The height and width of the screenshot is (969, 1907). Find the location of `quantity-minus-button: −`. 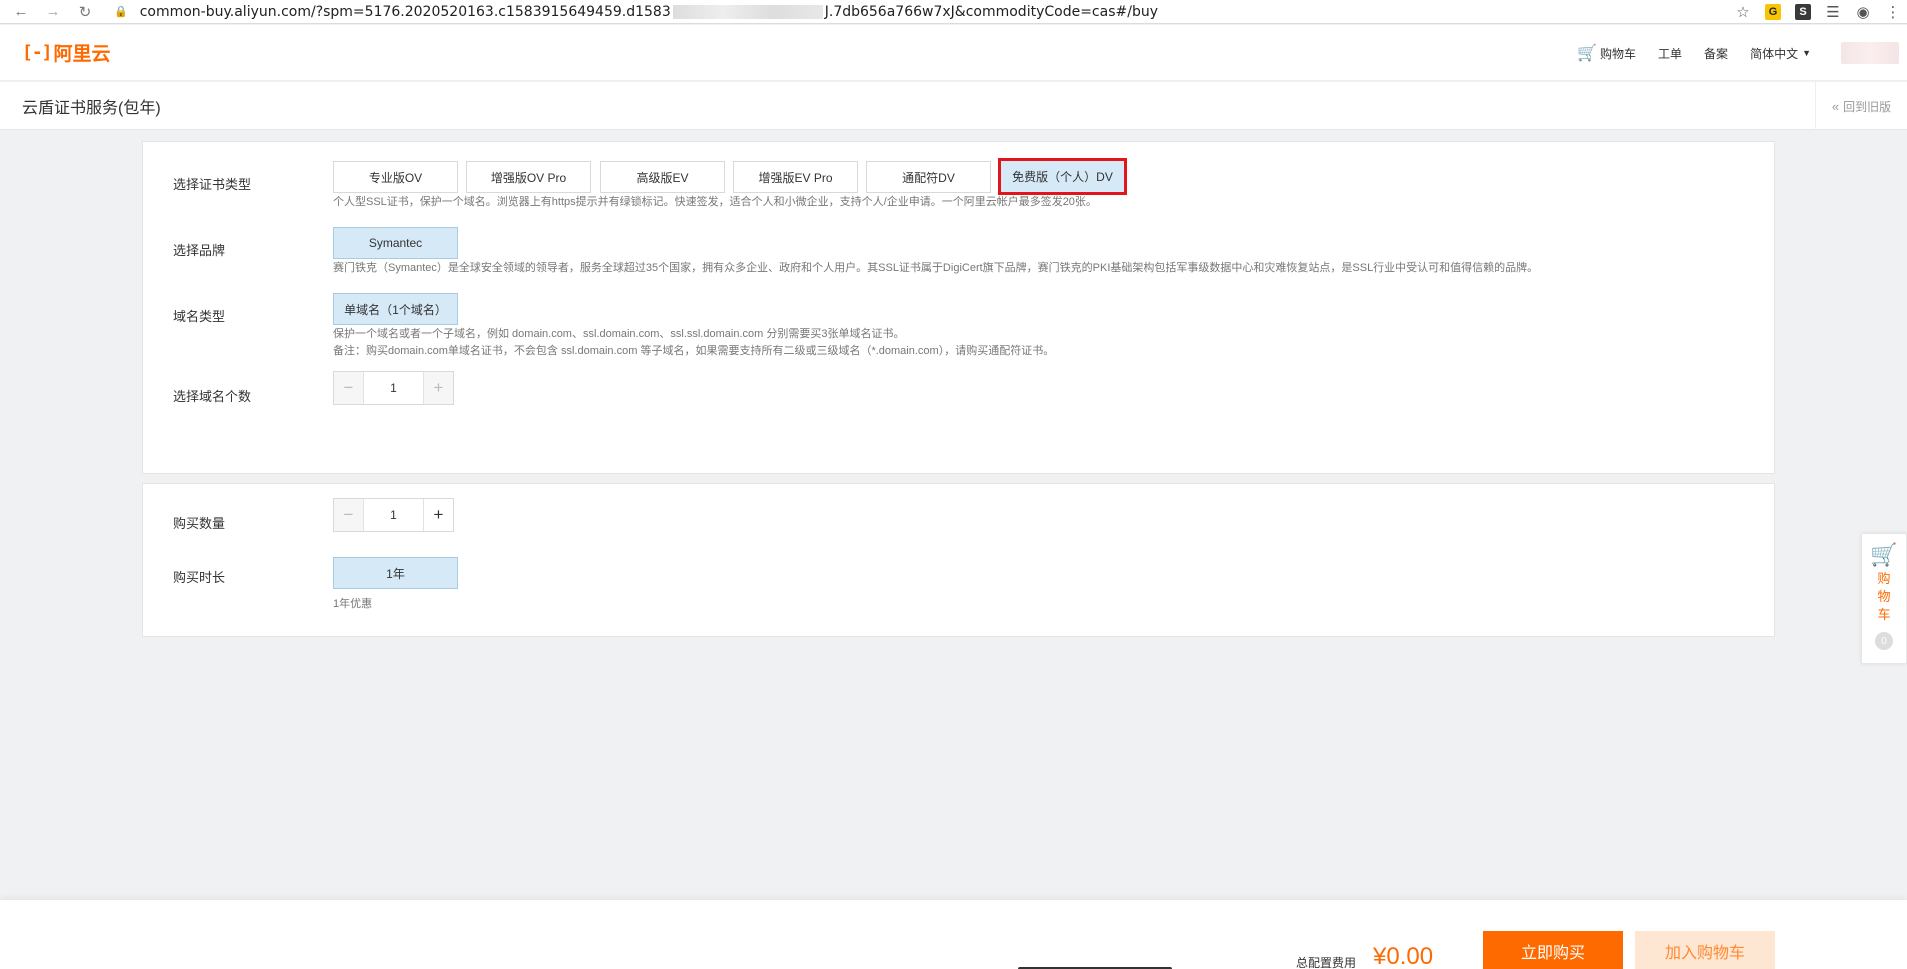

quantity-minus-button: − is located at coordinates (348, 515).